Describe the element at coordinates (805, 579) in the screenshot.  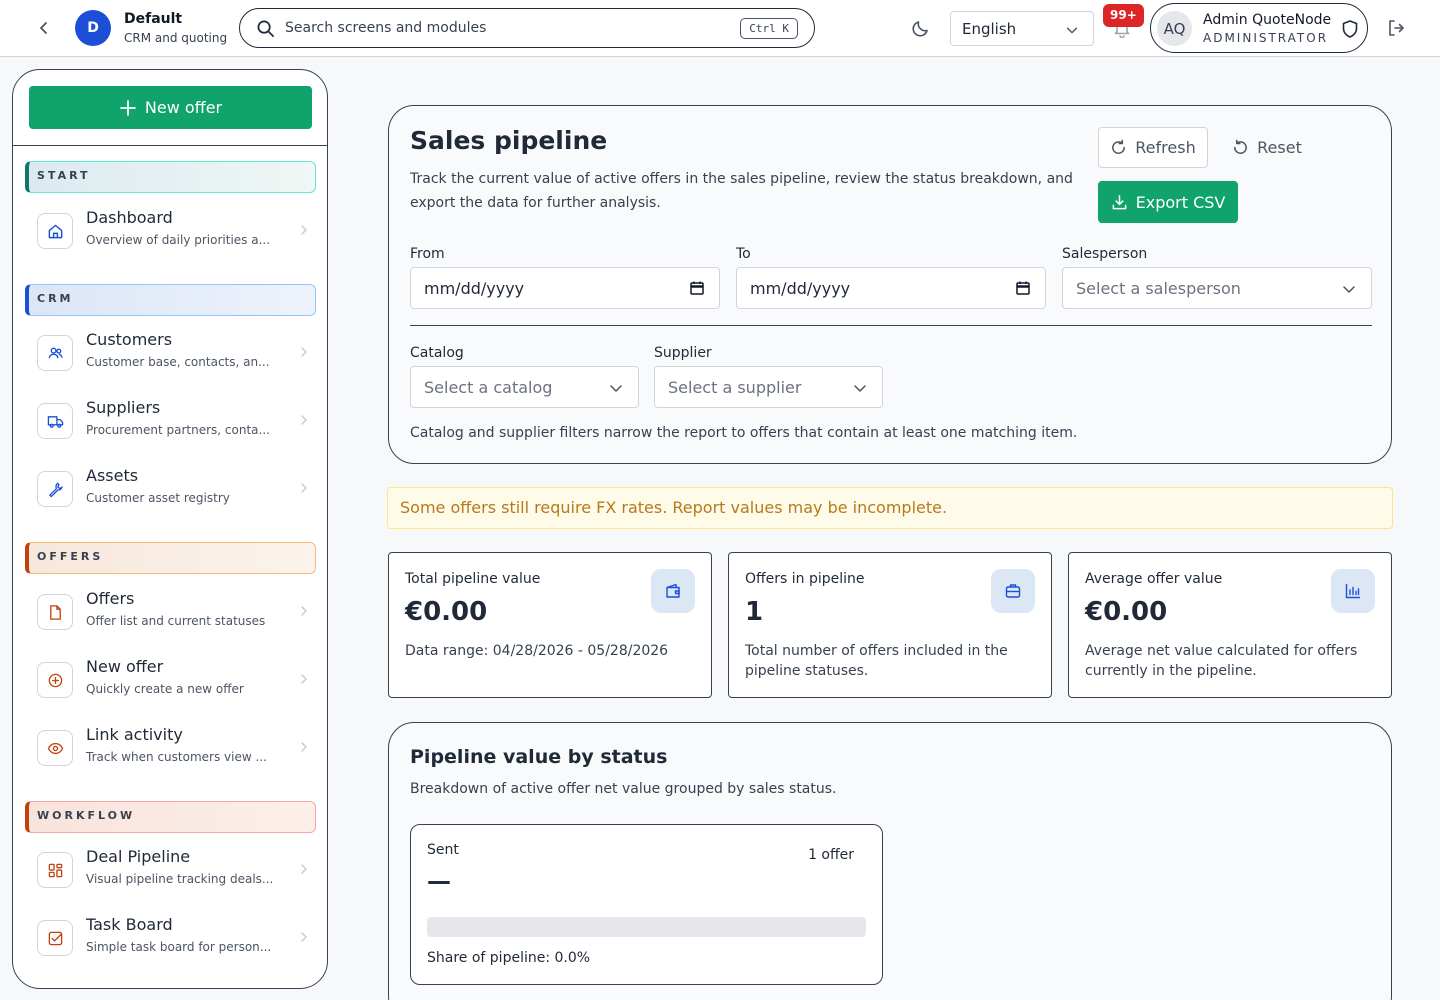
I see `metric-title: Offers in pipeline` at that location.